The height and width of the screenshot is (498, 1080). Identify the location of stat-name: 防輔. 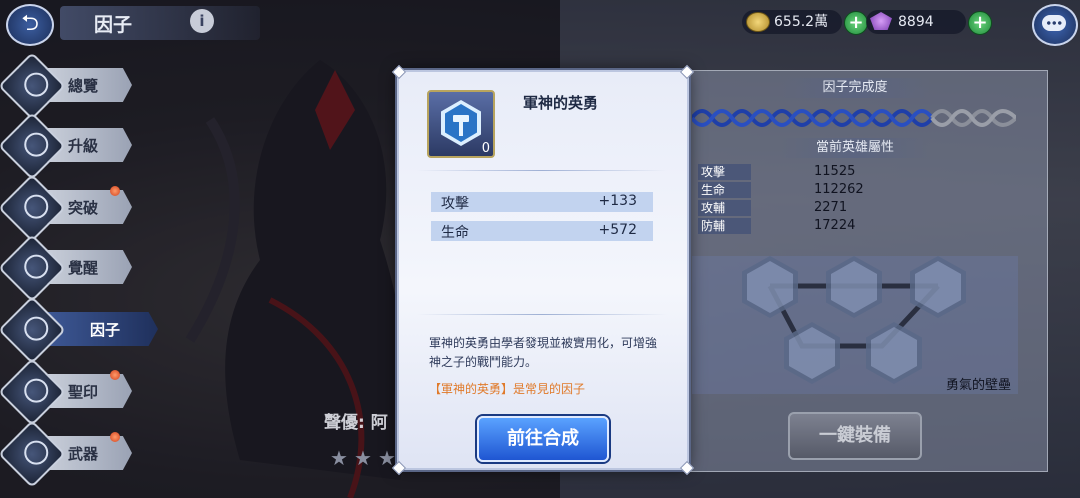
(724, 226).